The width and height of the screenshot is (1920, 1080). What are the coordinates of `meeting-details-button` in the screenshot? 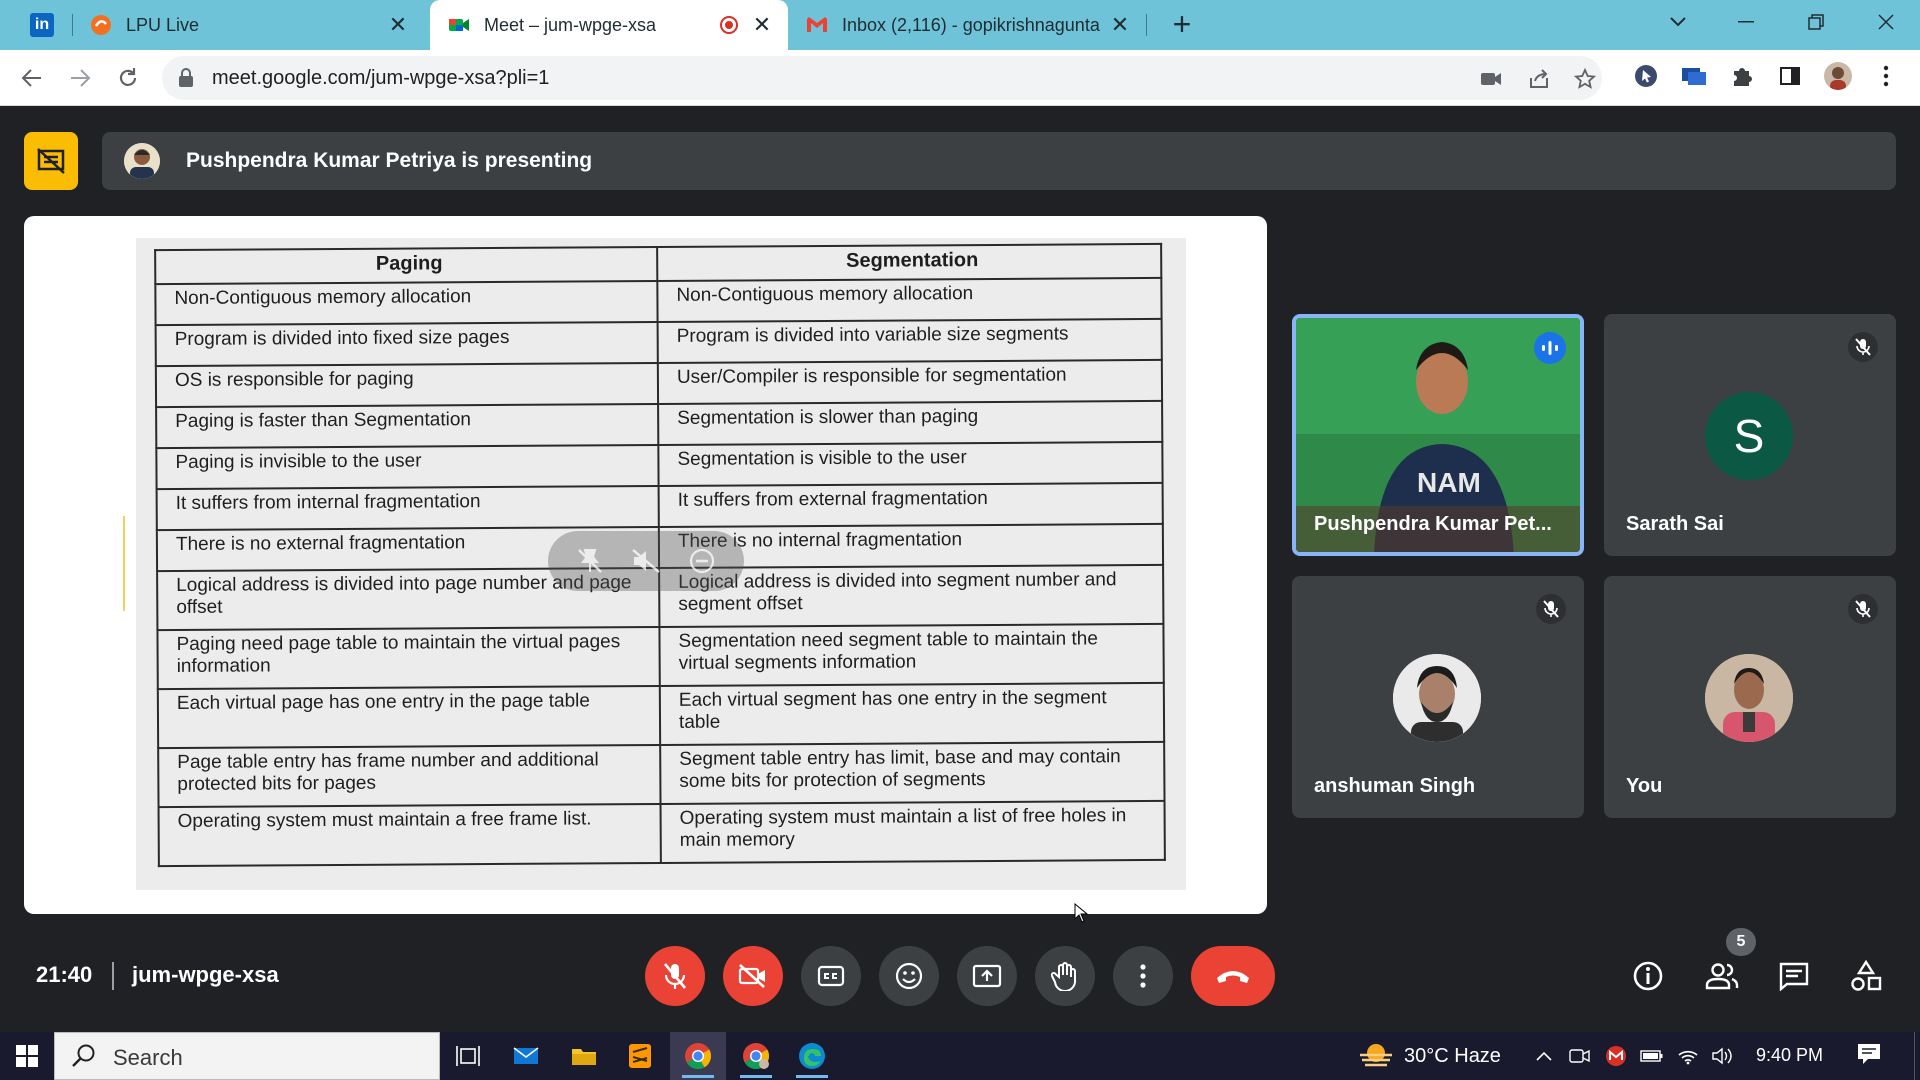 It's located at (1648, 976).